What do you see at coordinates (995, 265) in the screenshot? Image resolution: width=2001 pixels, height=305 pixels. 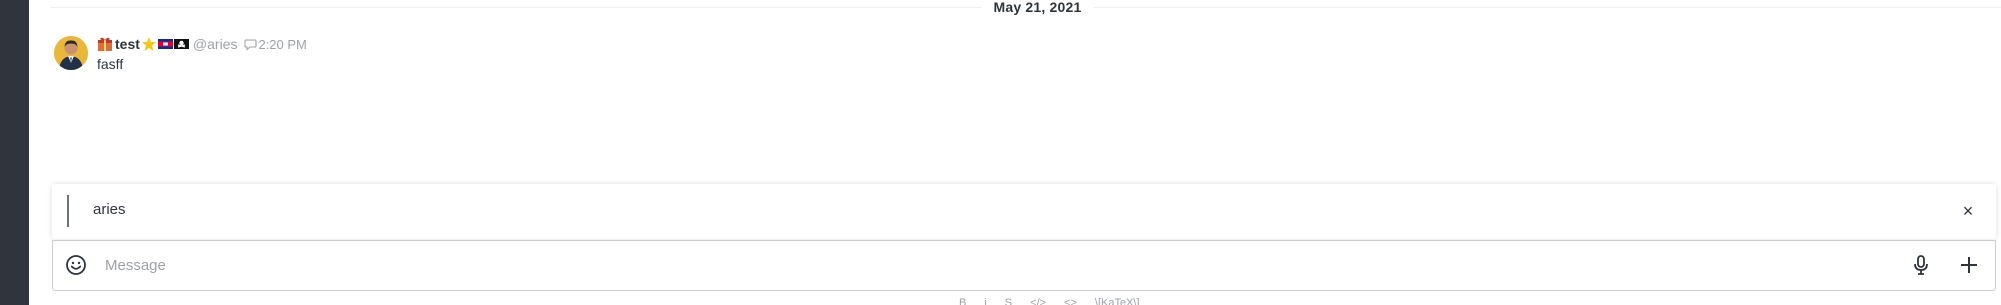 I see `message-input` at bounding box center [995, 265].